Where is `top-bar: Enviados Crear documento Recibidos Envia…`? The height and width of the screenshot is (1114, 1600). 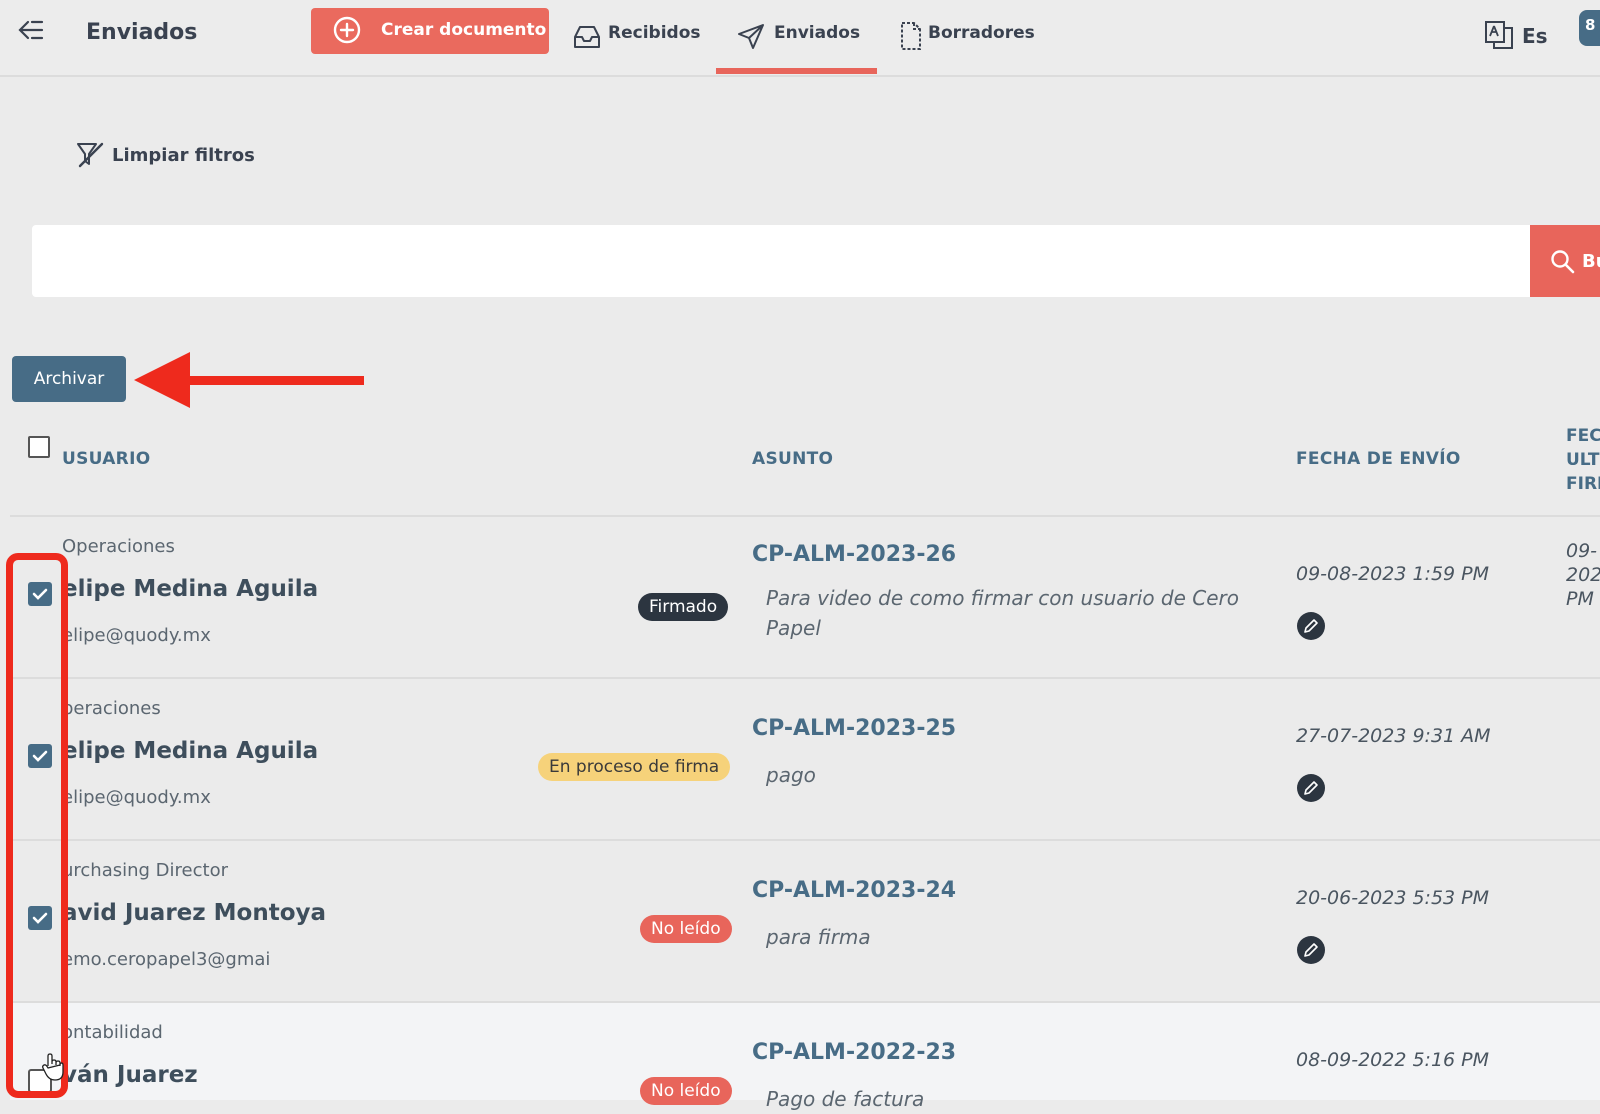
top-bar: Enviados Crear documento Recibidos Envia… is located at coordinates (800, 38).